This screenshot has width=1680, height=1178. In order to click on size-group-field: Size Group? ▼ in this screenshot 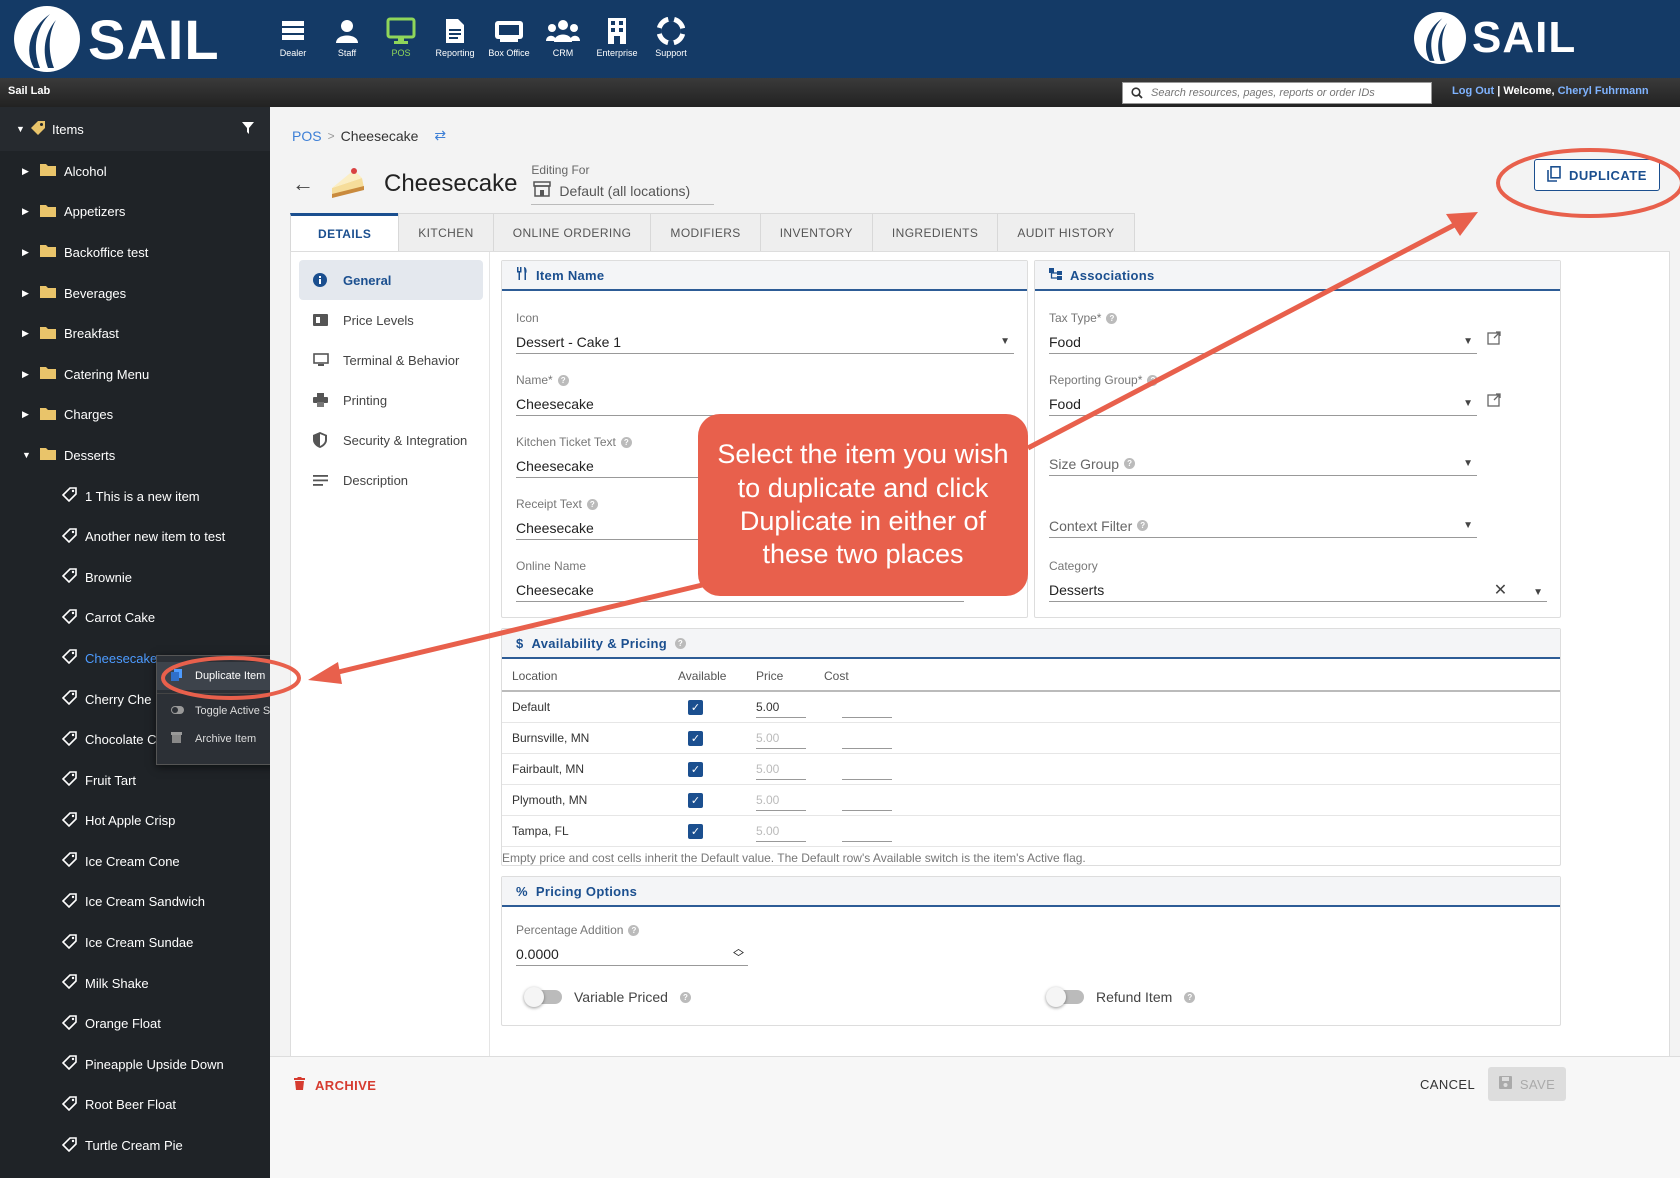, I will do `click(1263, 461)`.